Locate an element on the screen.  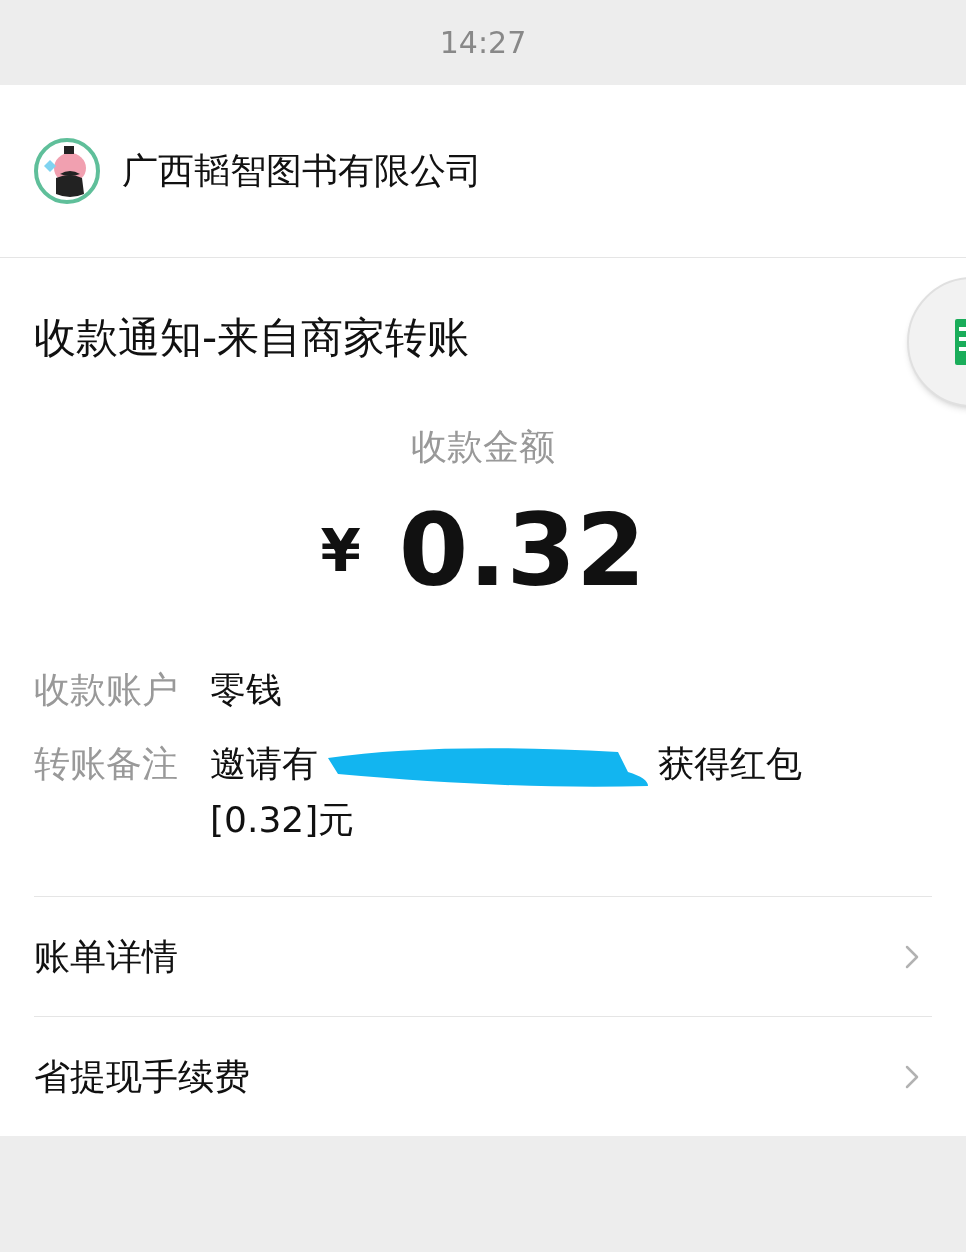
list-link: 省提现手续费 is located at coordinates (483, 1076).